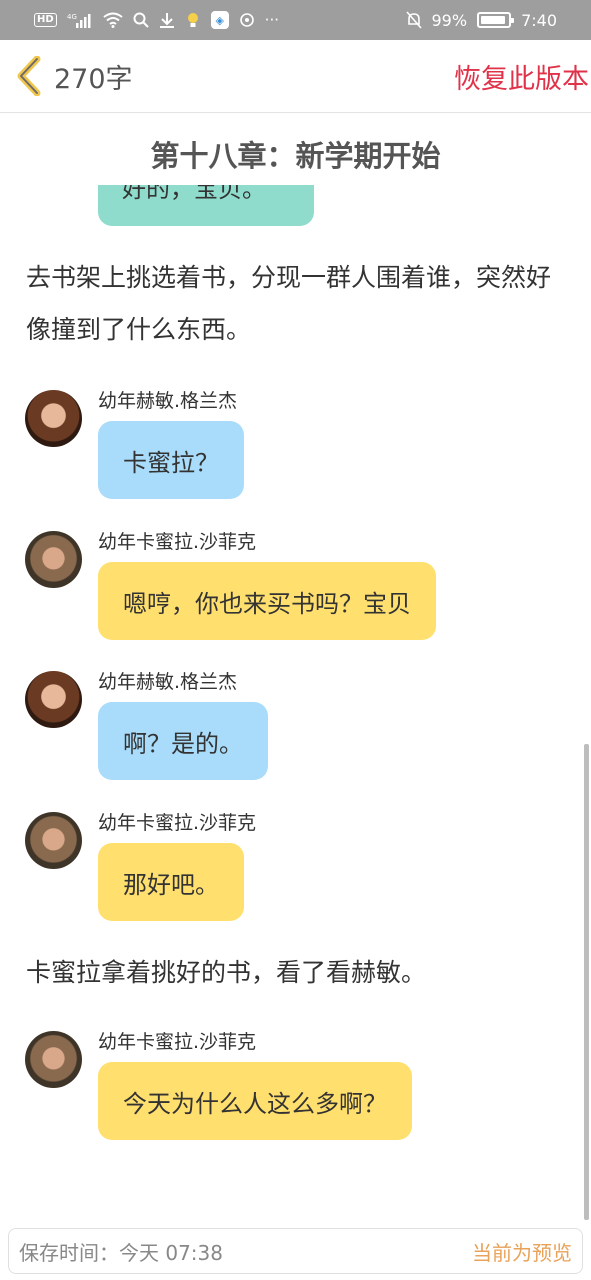  Describe the element at coordinates (167, 20) in the screenshot. I see `download-icon` at that location.